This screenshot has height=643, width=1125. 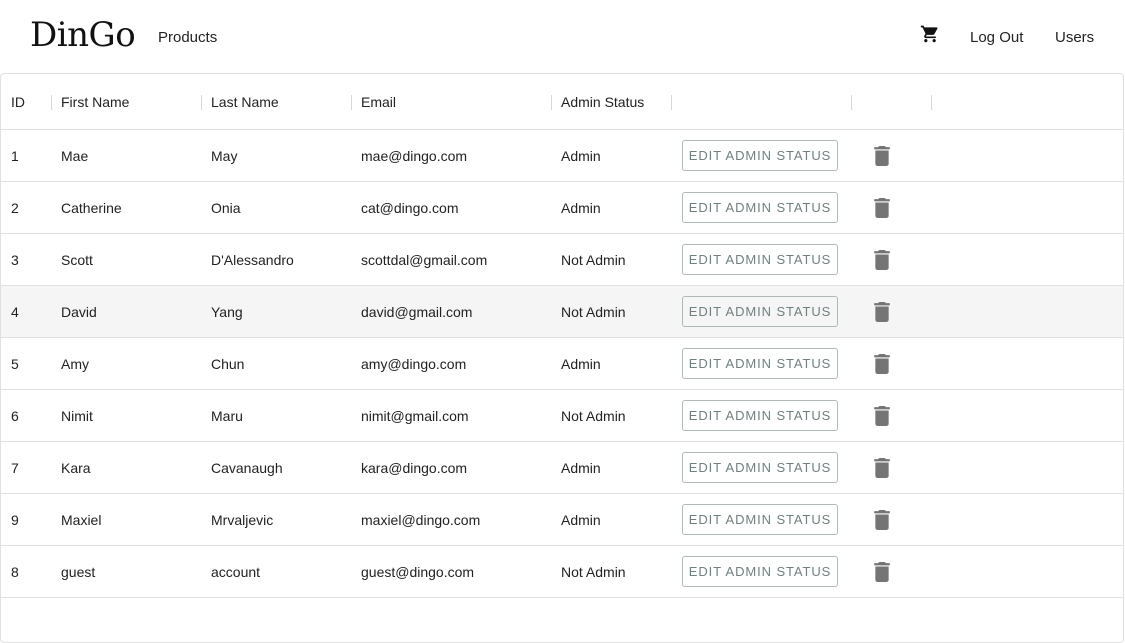 What do you see at coordinates (15, 572) in the screenshot?
I see `cell-id: 8` at bounding box center [15, 572].